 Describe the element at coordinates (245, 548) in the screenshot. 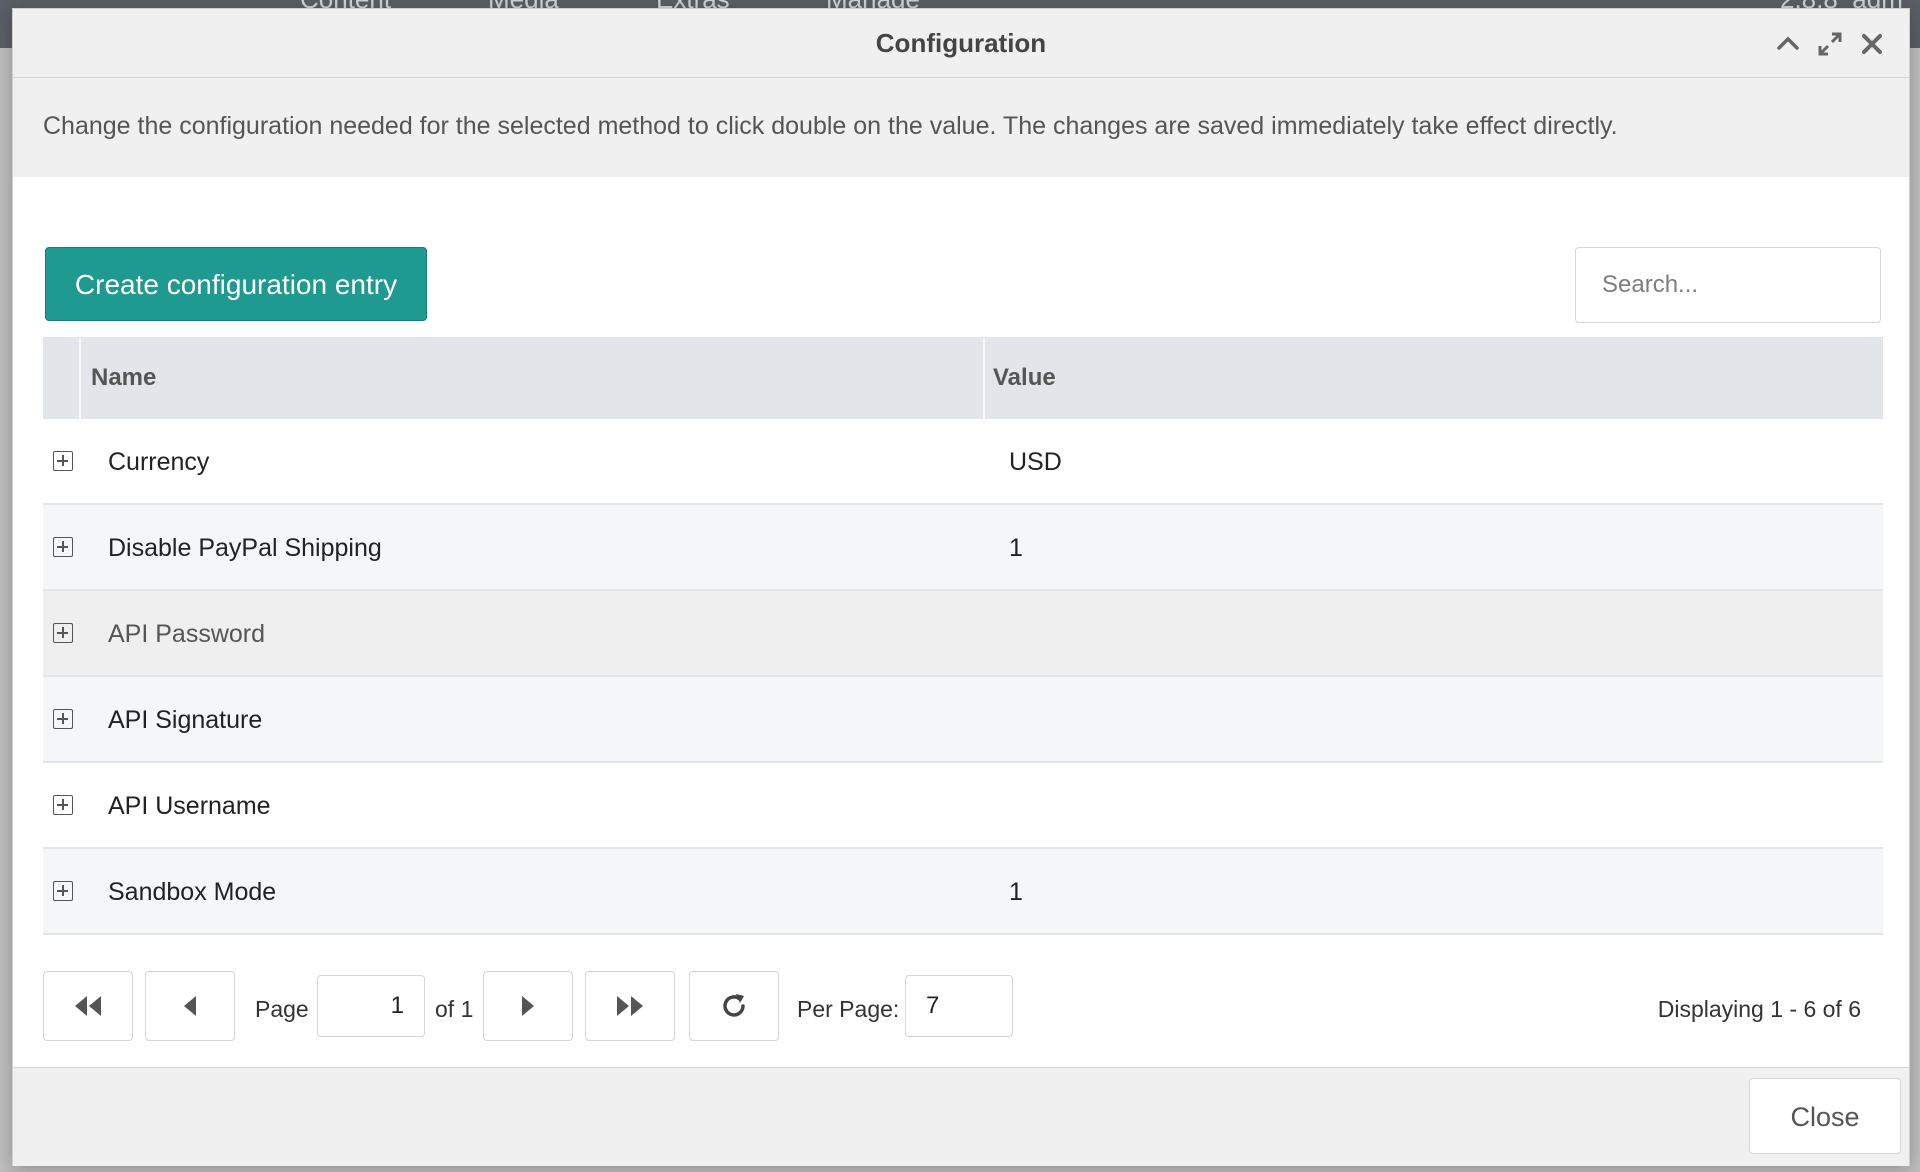

I see `cell-name: Disable PayPal Shipping` at that location.